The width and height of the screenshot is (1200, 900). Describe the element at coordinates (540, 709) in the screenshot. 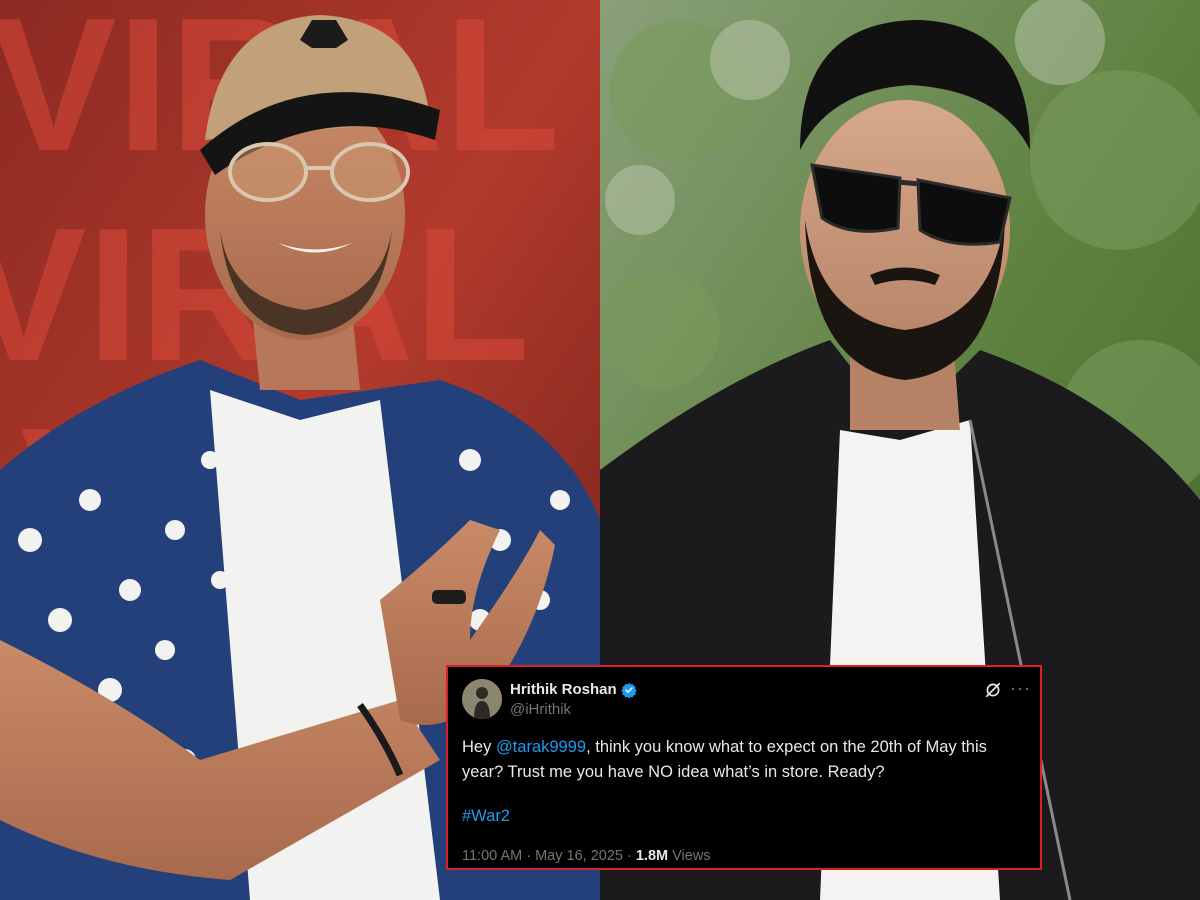

I see `handle: @iHrithik` at that location.